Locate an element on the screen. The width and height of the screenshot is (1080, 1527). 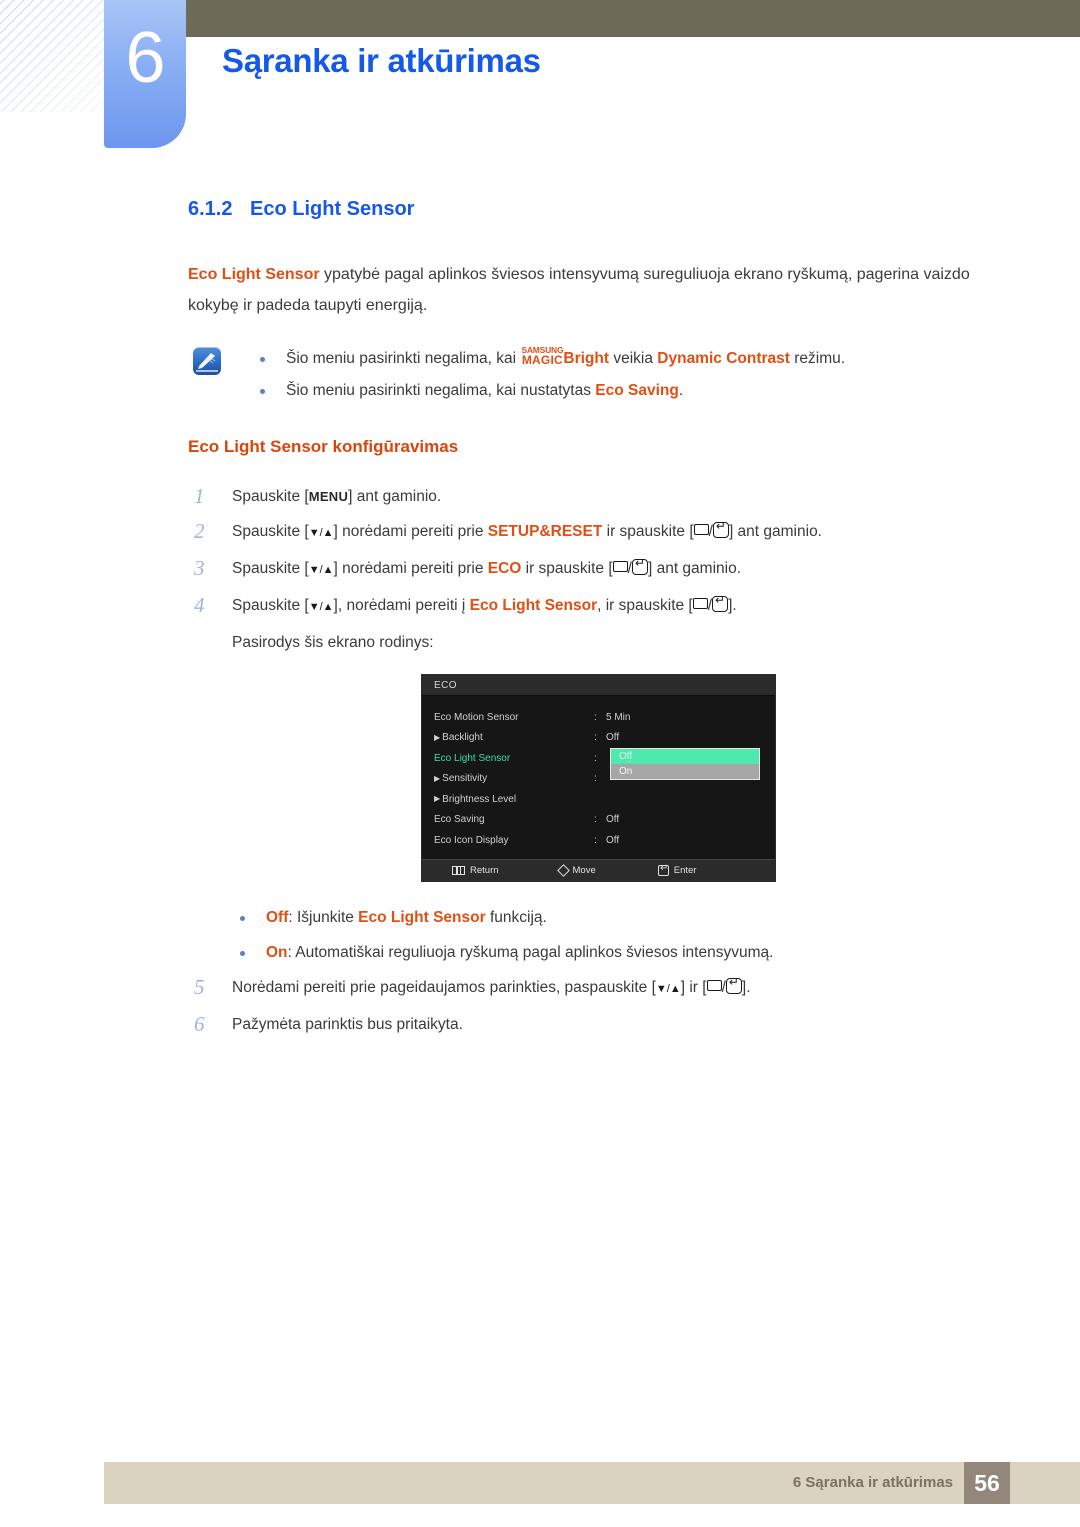
step-4-part-4: , ir spauskite [ is located at coordinates (645, 605).